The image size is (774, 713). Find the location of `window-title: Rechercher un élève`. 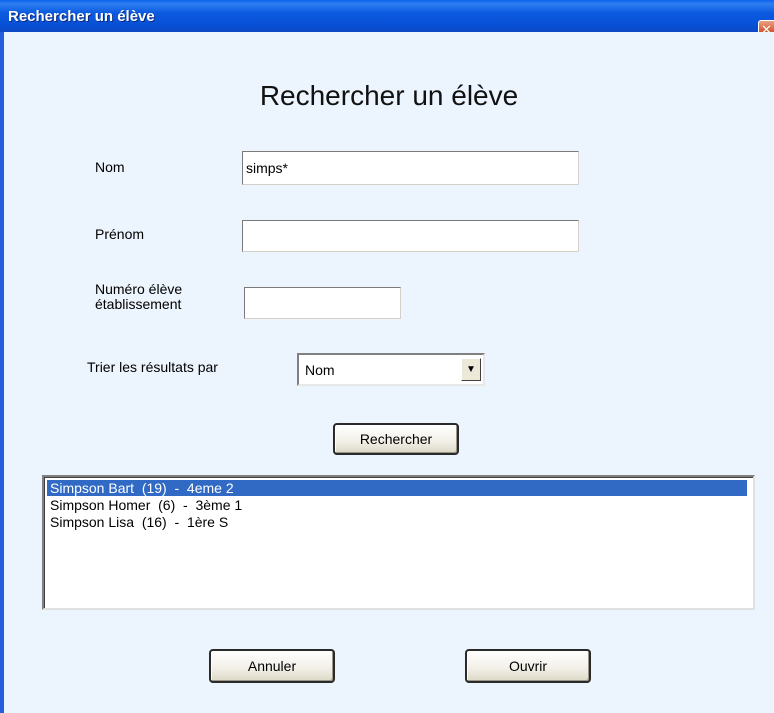

window-title: Rechercher un élève is located at coordinates (81, 16).